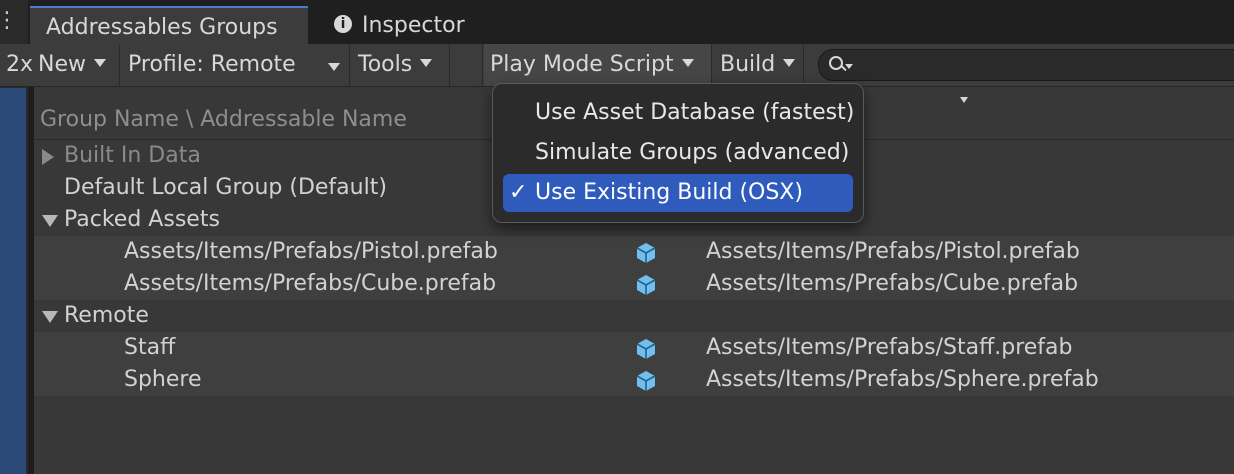 The width and height of the screenshot is (1234, 474). What do you see at coordinates (343, 24) in the screenshot?
I see `info-icon: i` at bounding box center [343, 24].